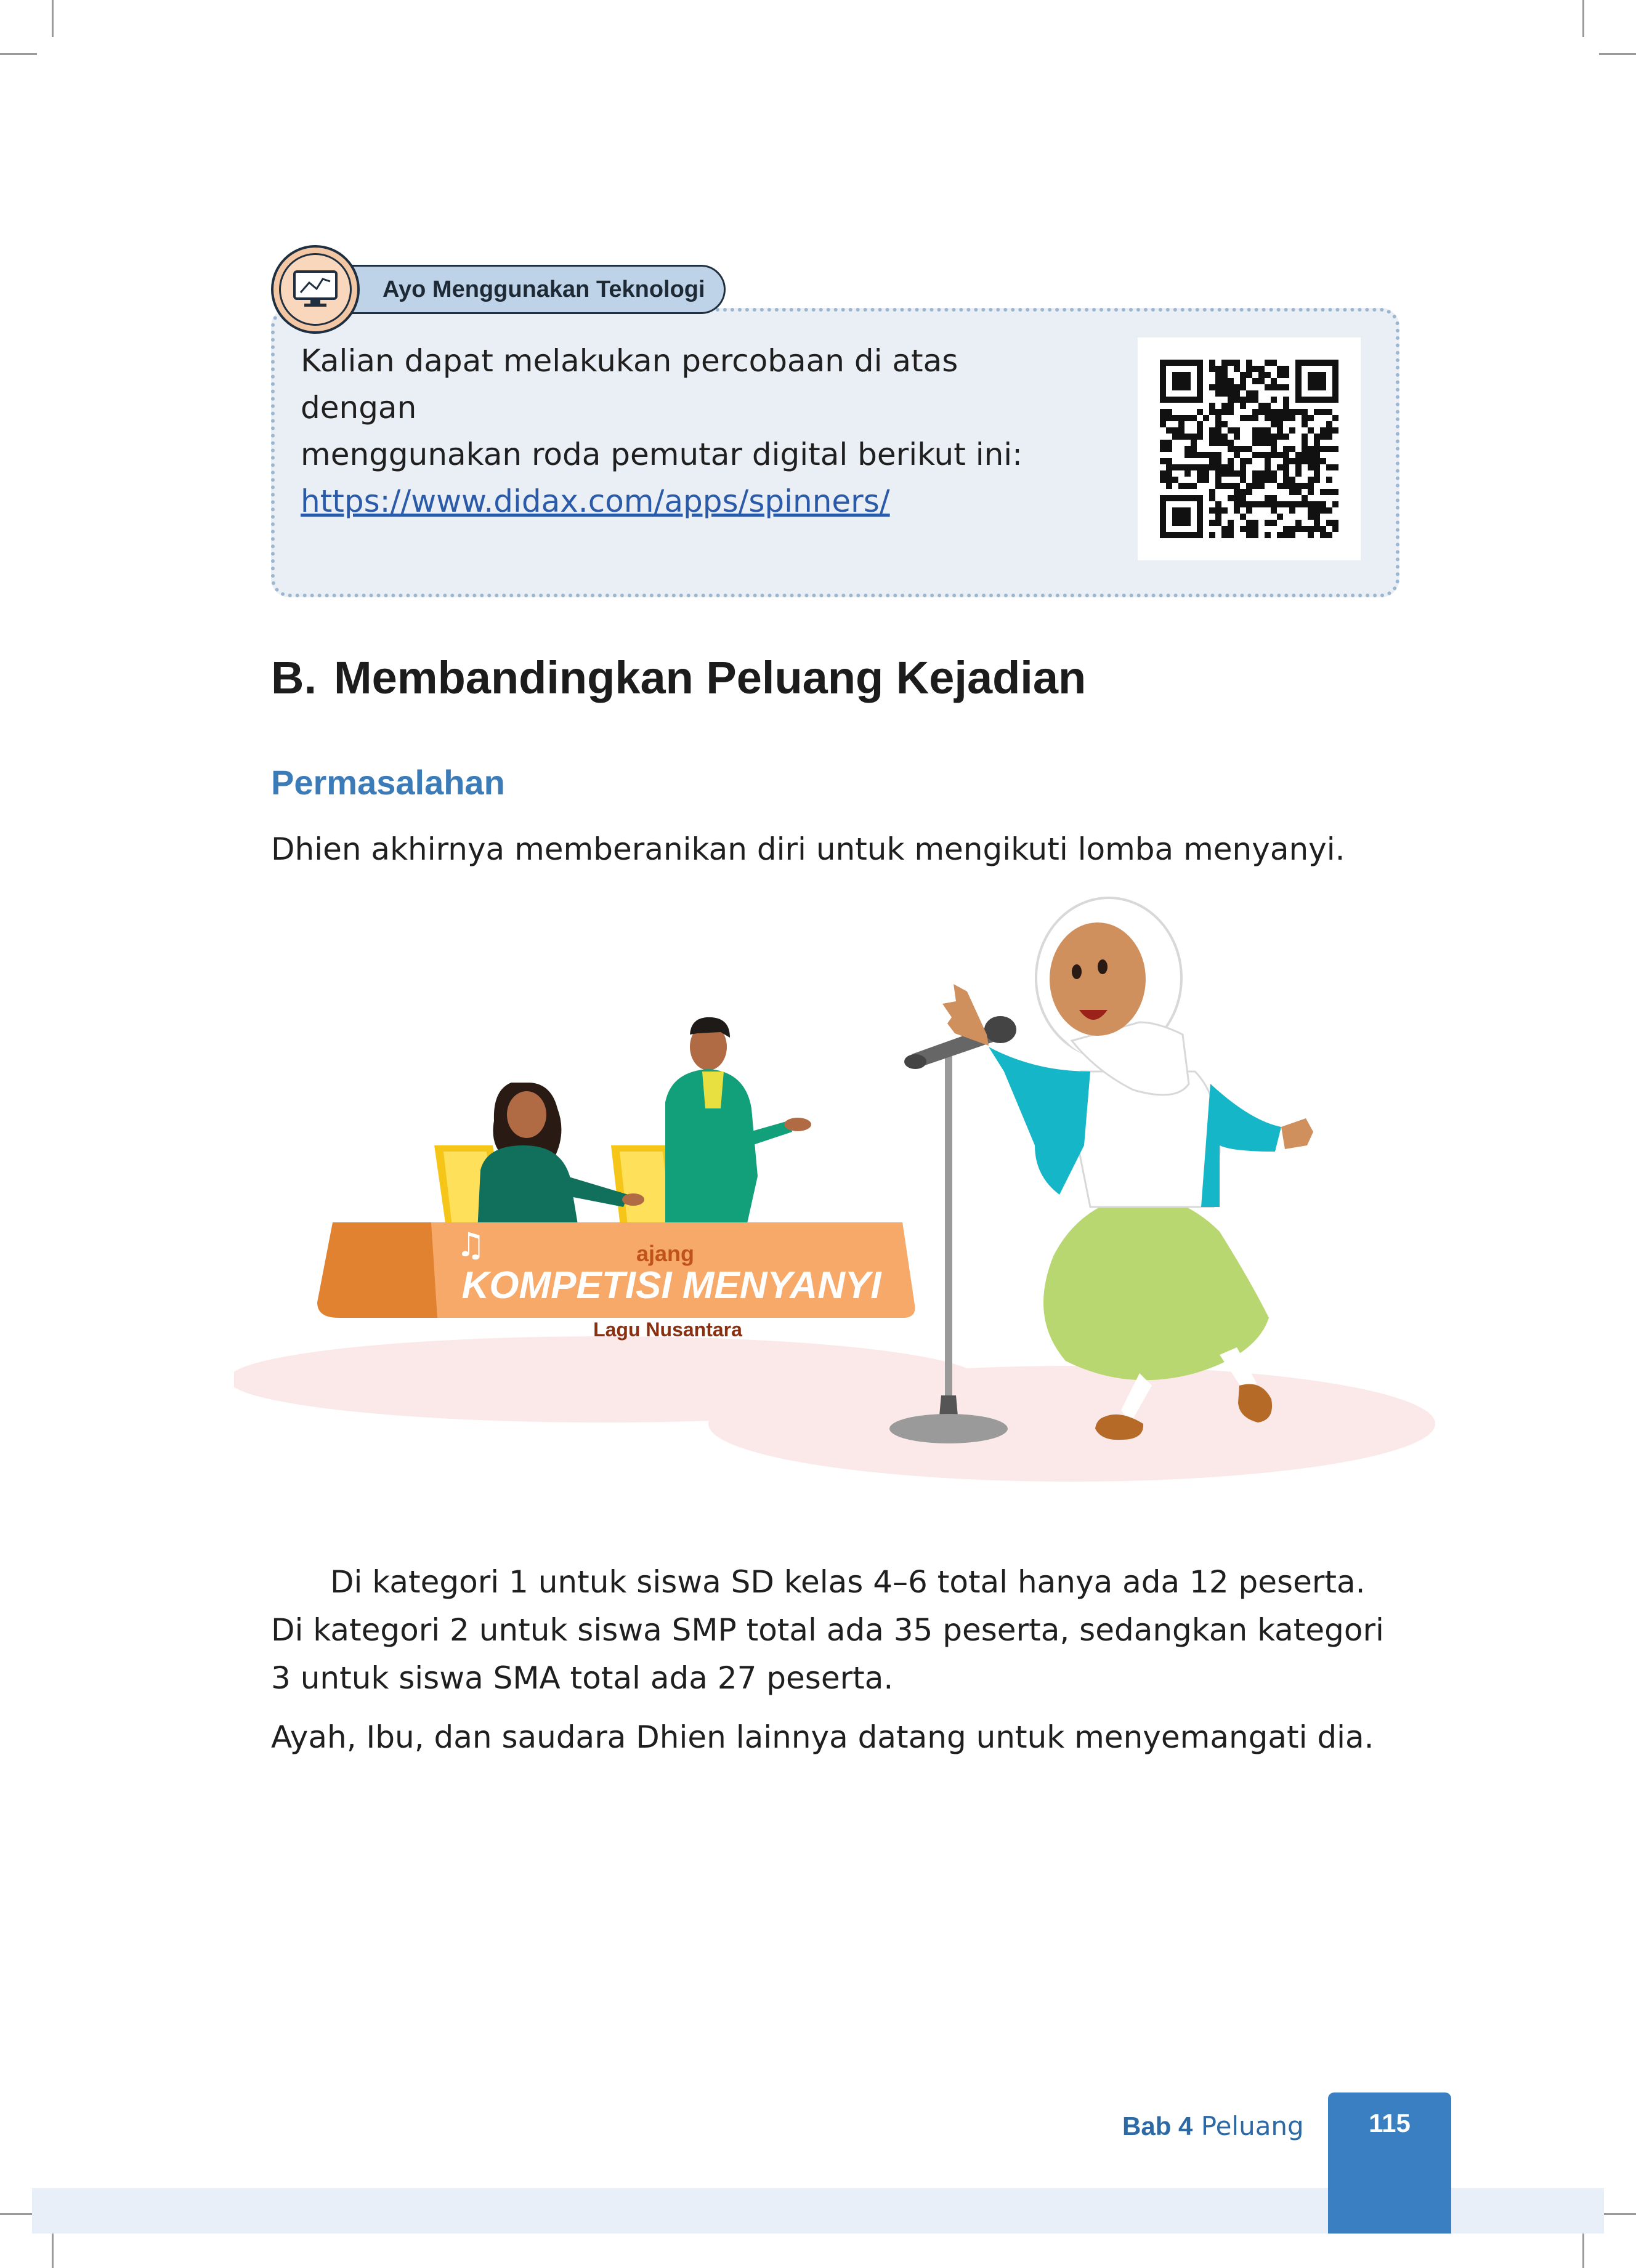 The width and height of the screenshot is (1636, 2268). I want to click on technology-tab: Ayo Menggunakan Teknologi, so click(520, 289).